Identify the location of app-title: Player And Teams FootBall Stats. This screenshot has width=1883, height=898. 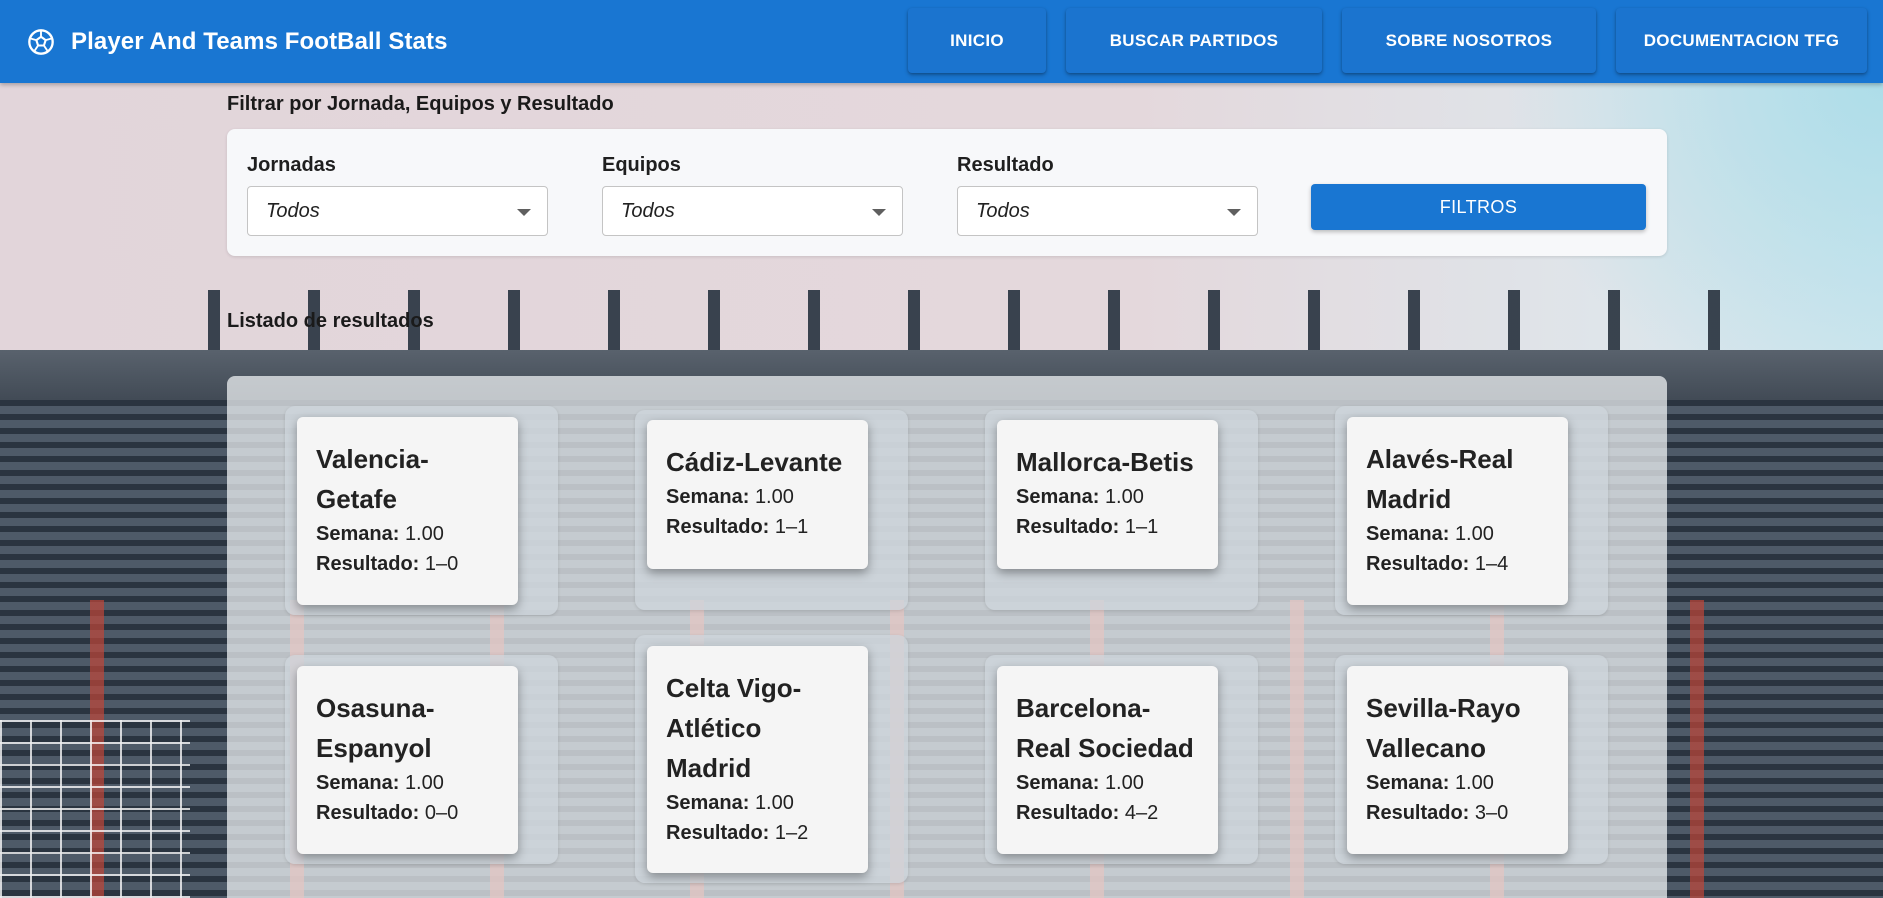
(259, 41).